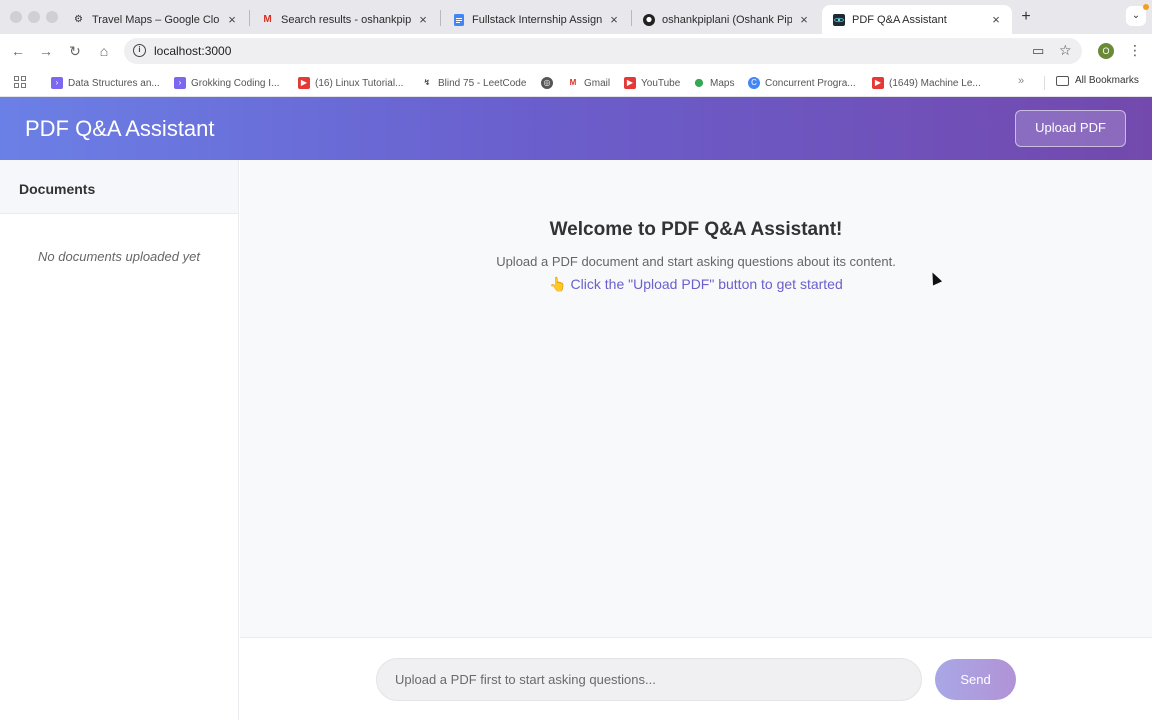  What do you see at coordinates (18, 51) in the screenshot?
I see `back-arrow-icon: ←` at bounding box center [18, 51].